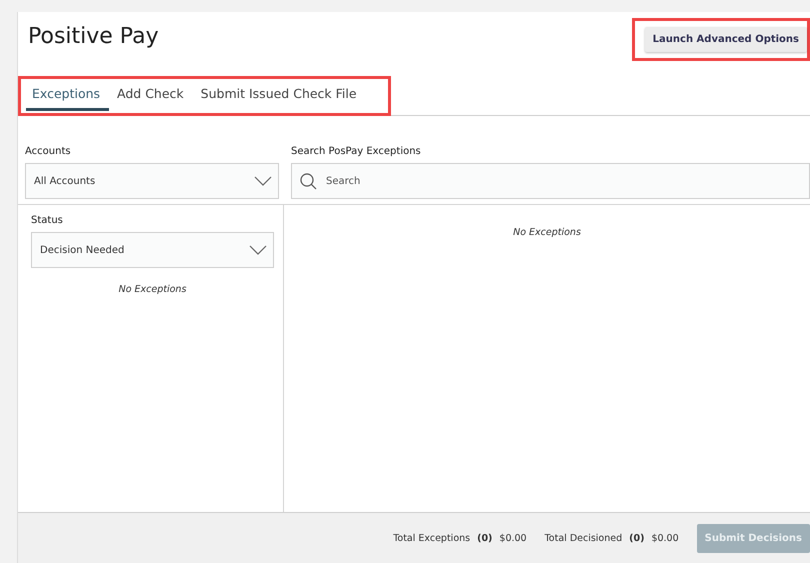 Image resolution: width=810 pixels, height=563 pixels. Describe the element at coordinates (583, 538) in the screenshot. I see `total-label: Total Decisioned` at that location.